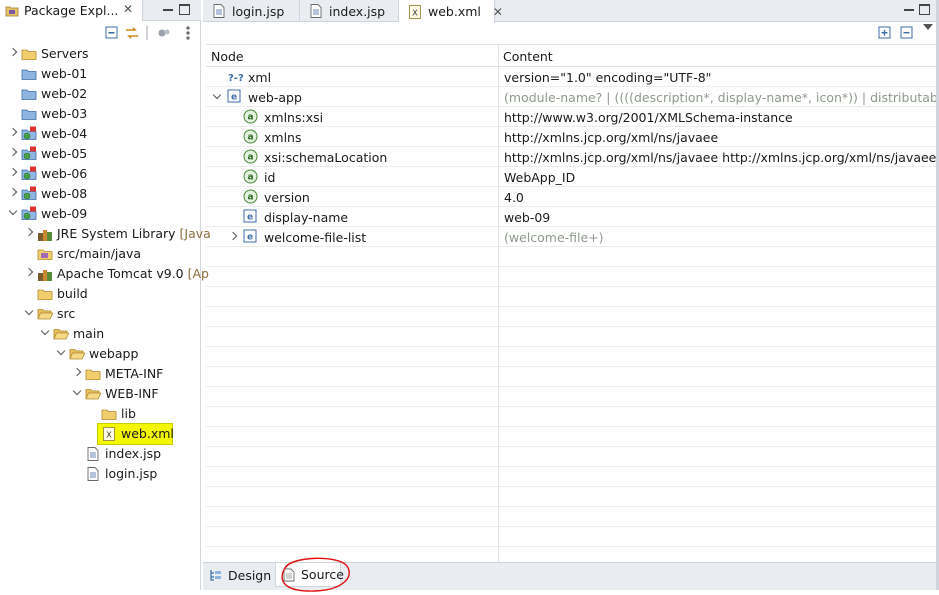  Describe the element at coordinates (100, 334) in the screenshot. I see `tree-item-main: main` at that location.